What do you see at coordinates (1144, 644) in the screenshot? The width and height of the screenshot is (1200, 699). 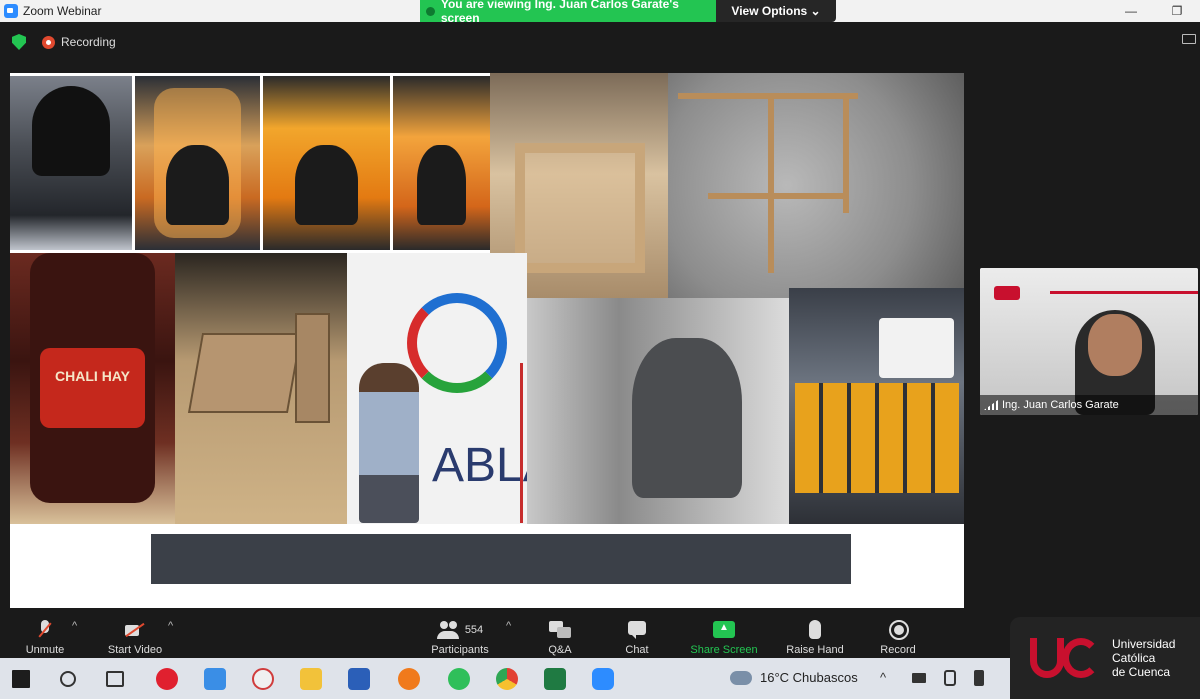 I see `university-name-line1: Universidad` at bounding box center [1144, 644].